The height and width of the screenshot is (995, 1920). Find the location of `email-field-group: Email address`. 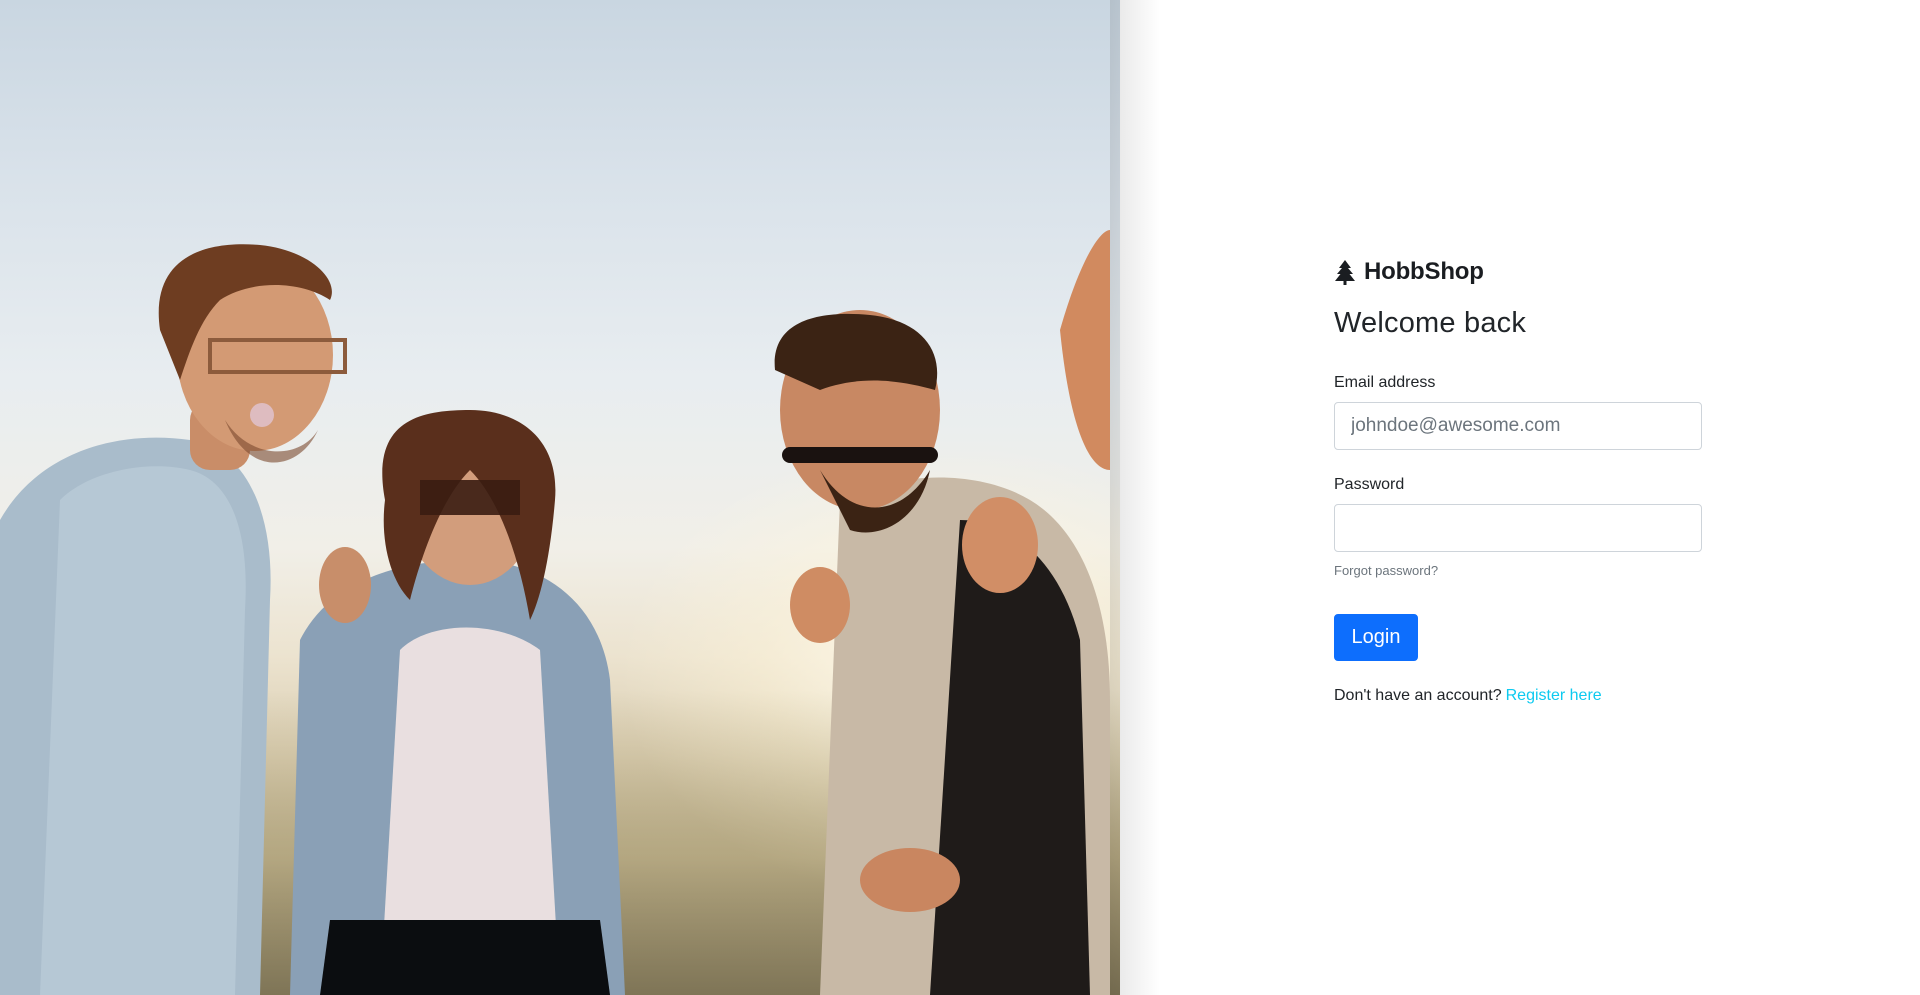

email-field-group: Email address is located at coordinates (1518, 412).